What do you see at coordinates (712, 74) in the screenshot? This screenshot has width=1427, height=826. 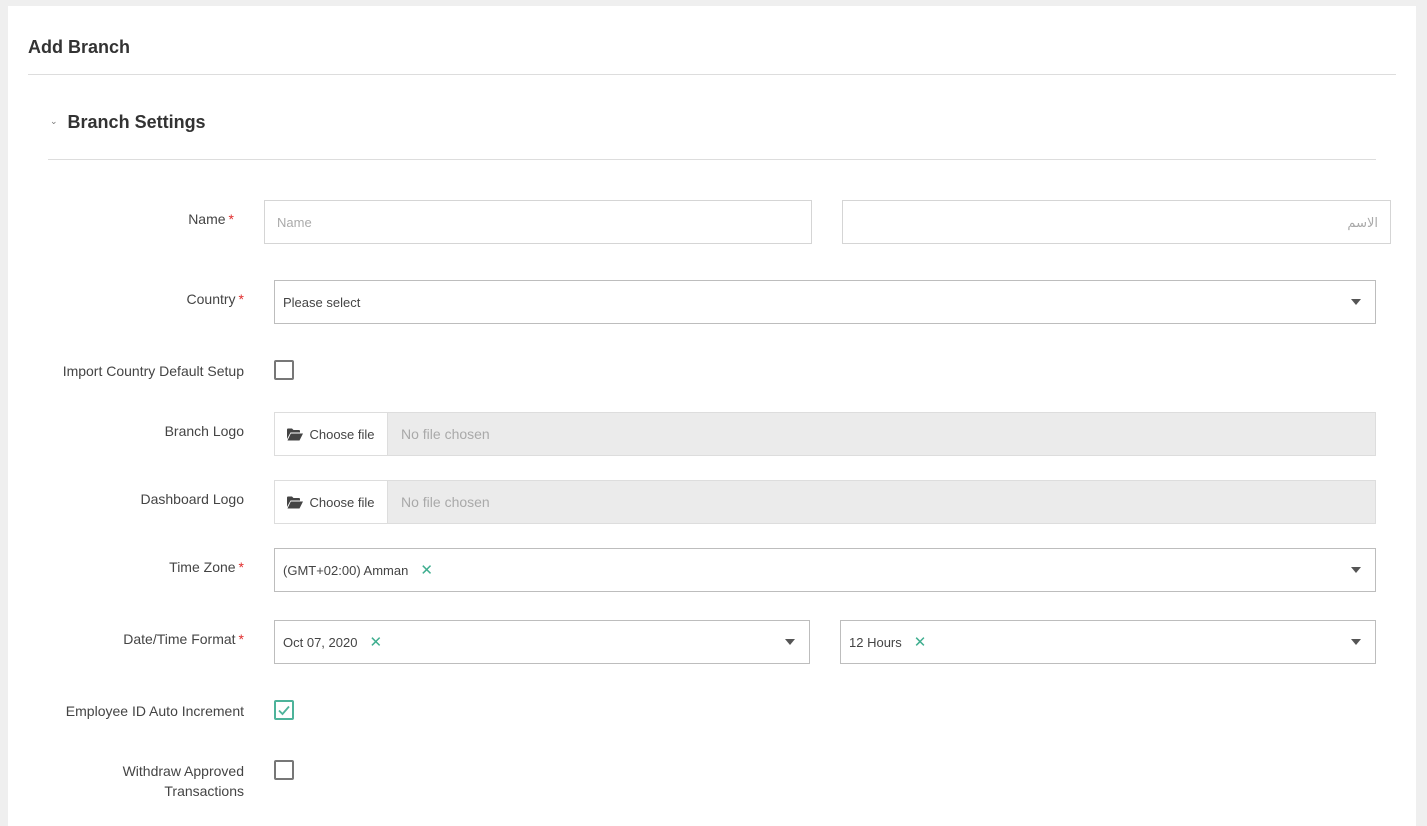 I see `title-divider` at bounding box center [712, 74].